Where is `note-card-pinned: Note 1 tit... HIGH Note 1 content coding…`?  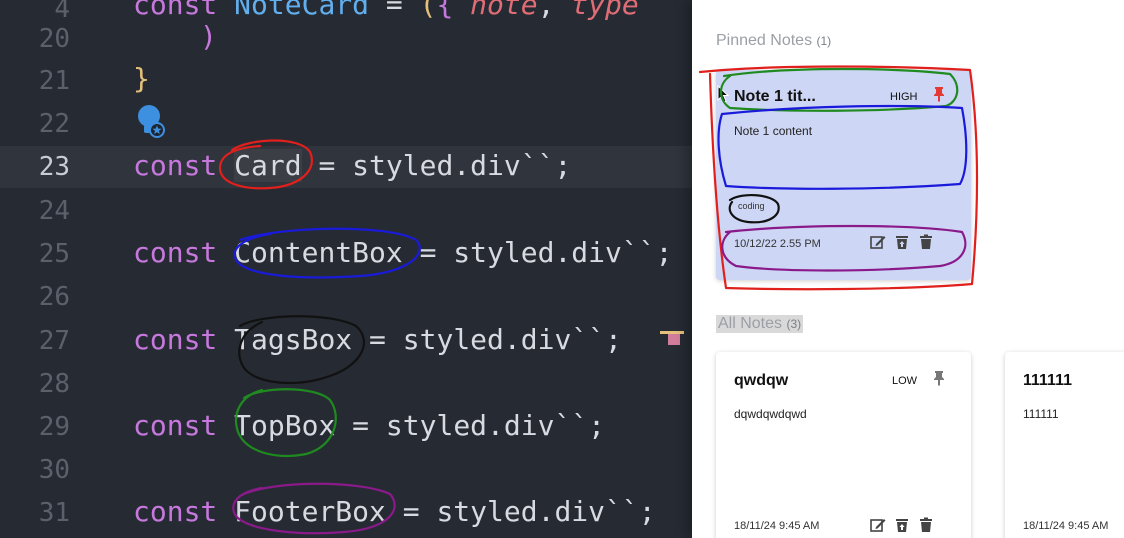
note-card-pinned: Note 1 tit... HIGH Note 1 content coding… is located at coordinates (843, 175).